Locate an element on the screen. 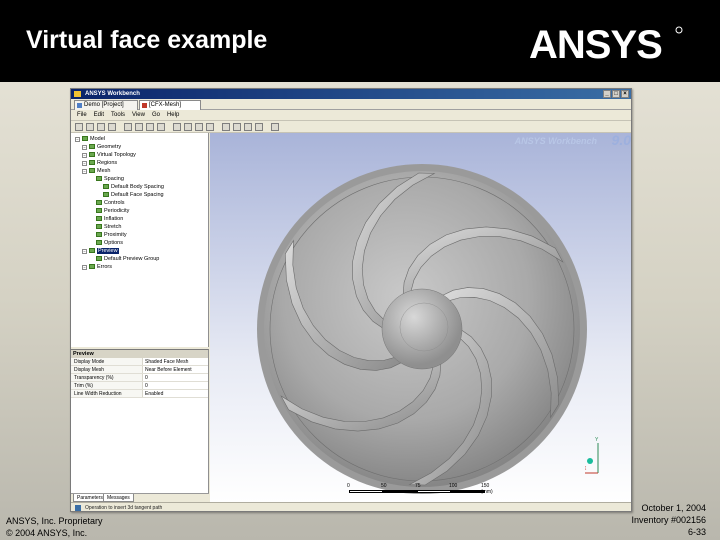  tree-item: Default Face Spacing is located at coordinates (130, 195).